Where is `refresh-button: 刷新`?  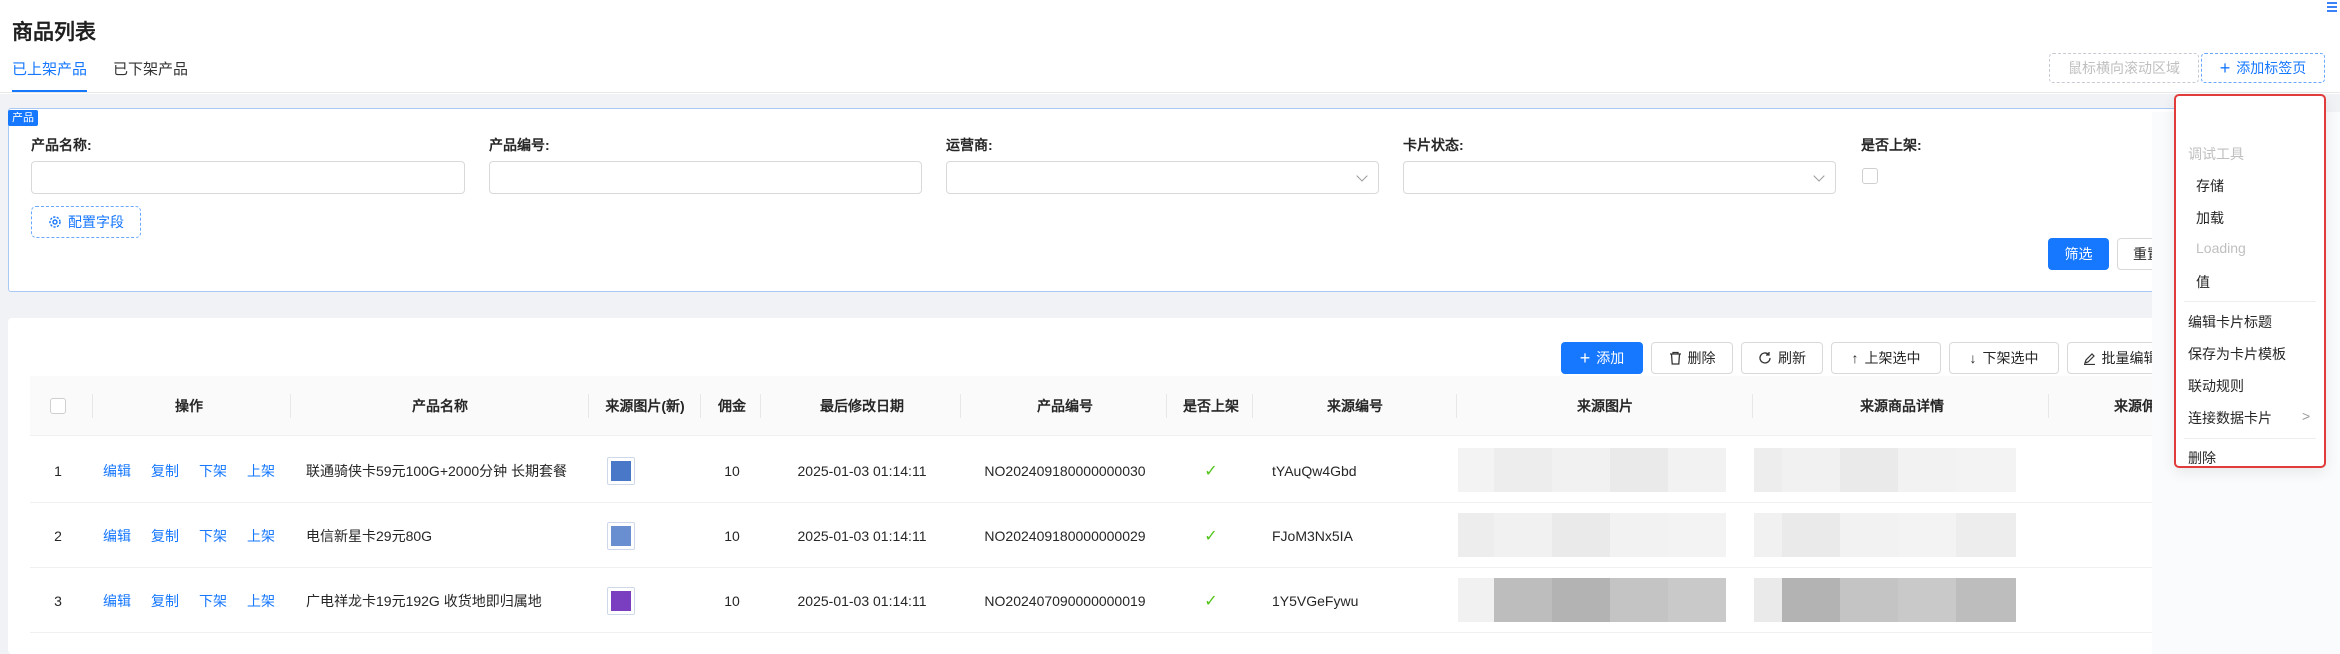
refresh-button: 刷新 is located at coordinates (1782, 358).